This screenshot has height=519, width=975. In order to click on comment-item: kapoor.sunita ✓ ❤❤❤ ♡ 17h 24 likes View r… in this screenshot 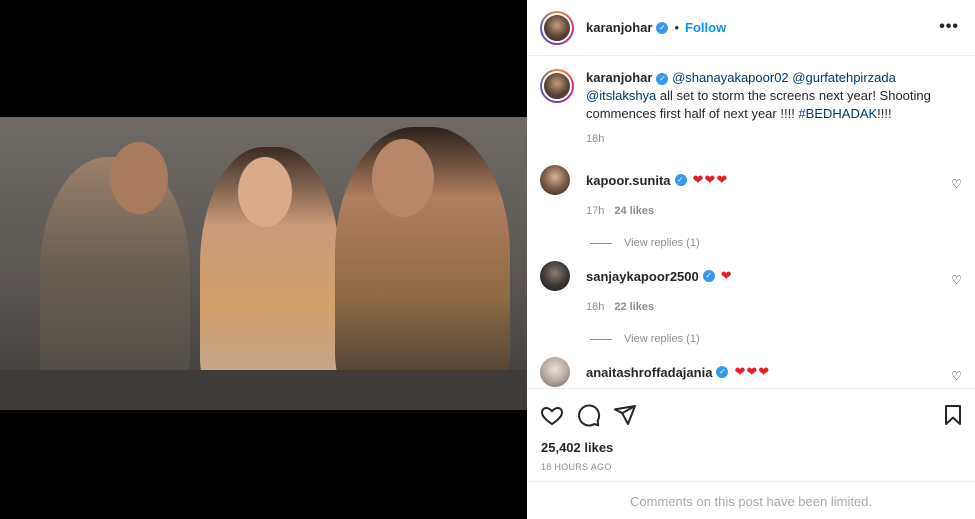, I will do `click(751, 207)`.